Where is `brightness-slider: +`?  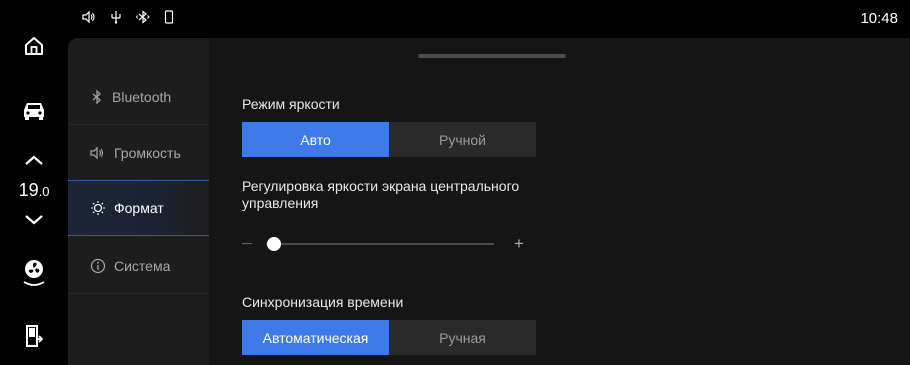
brightness-slider: + is located at coordinates (387, 244).